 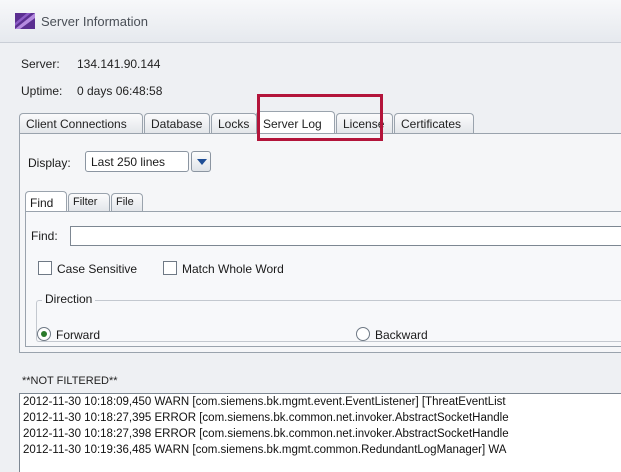 I want to click on server-info: Server: 134.141.90.144, so click(x=90, y=64).